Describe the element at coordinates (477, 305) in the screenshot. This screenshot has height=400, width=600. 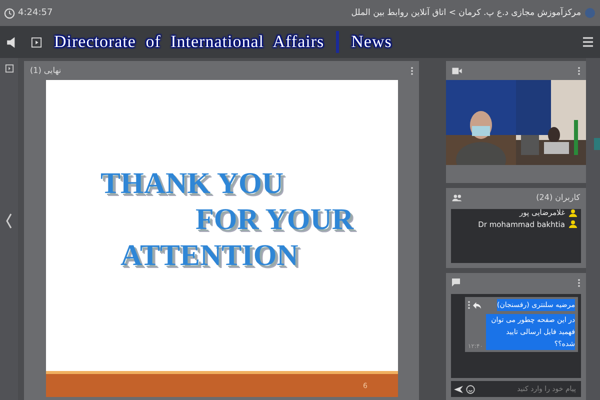
I see `reply-icon` at that location.